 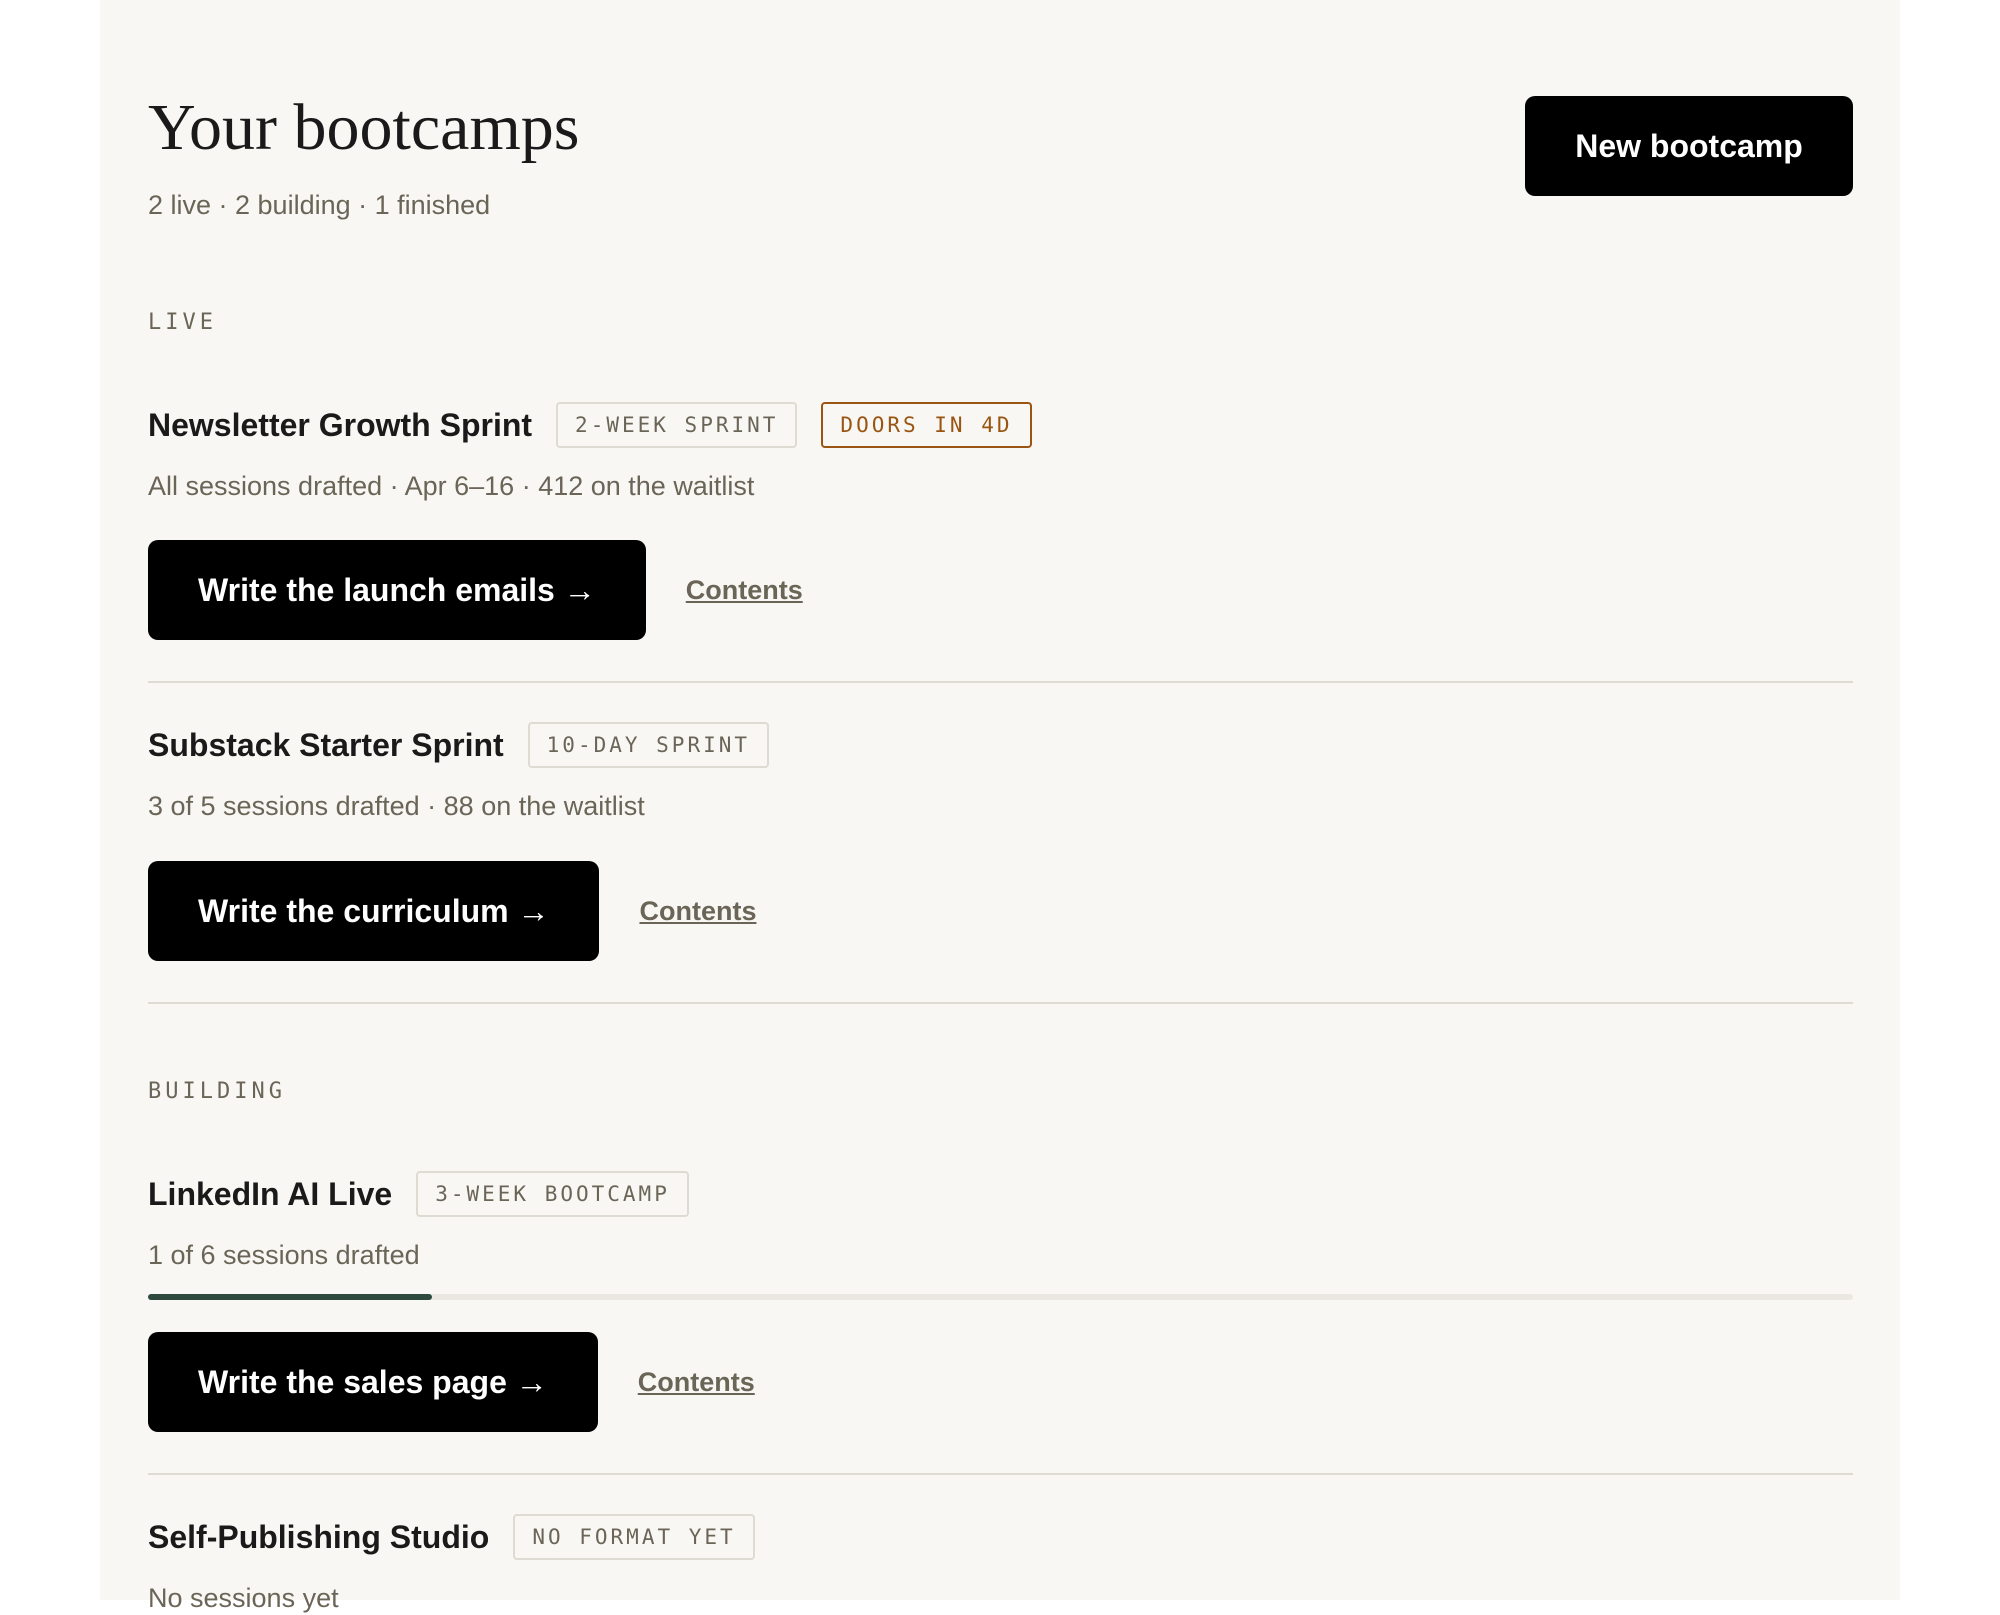 I want to click on page-title: Your bootcamps, so click(x=364, y=127).